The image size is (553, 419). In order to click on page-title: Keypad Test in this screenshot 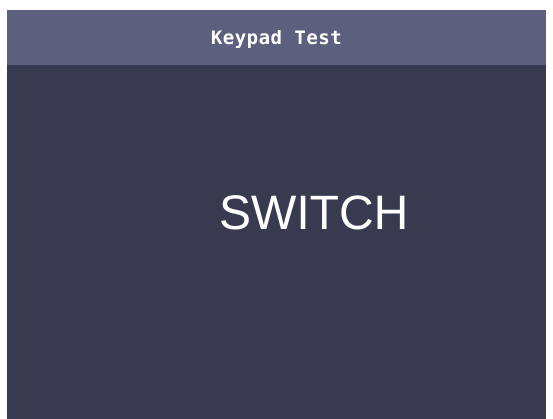, I will do `click(276, 37)`.